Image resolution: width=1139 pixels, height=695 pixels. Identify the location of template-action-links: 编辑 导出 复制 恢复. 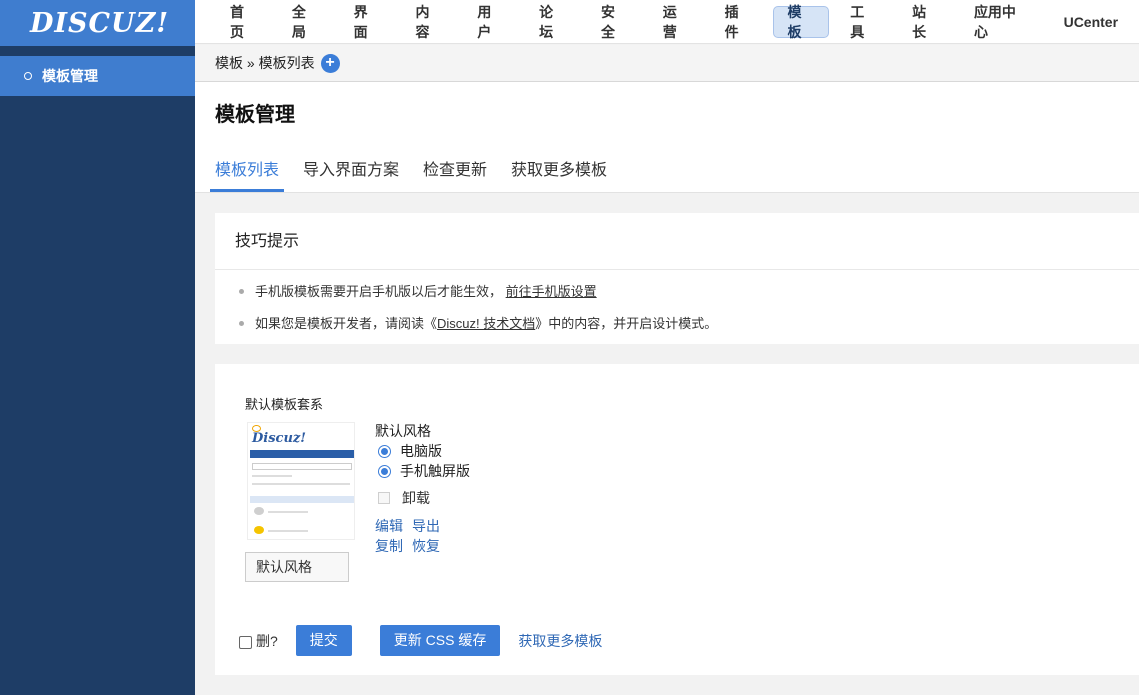
(422, 536).